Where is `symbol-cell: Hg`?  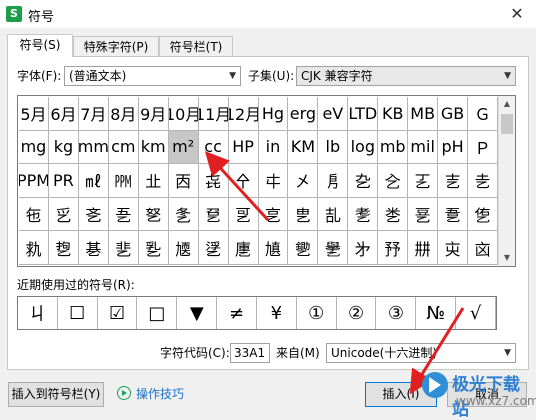
symbol-cell: Hg is located at coordinates (273, 114).